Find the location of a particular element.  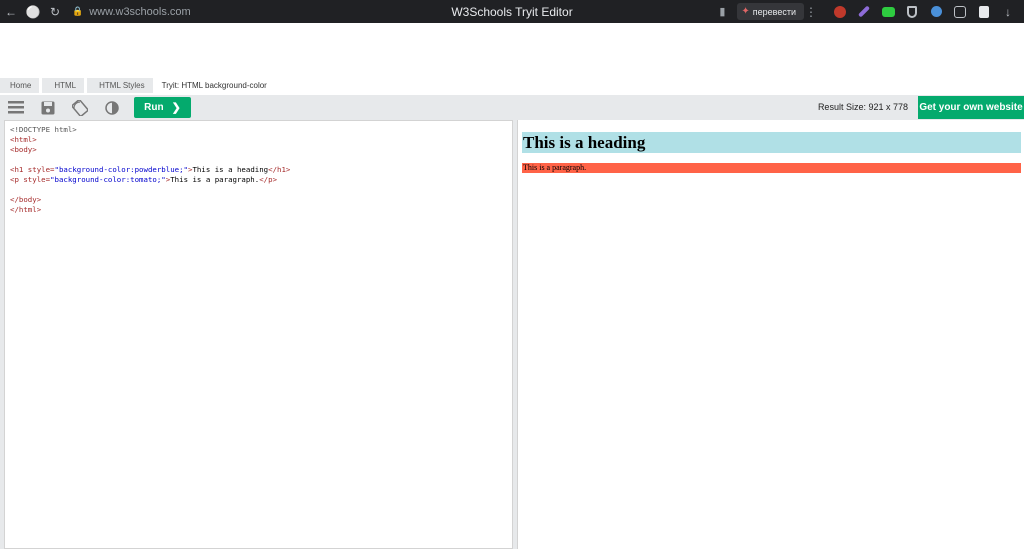

run-label: Run is located at coordinates (154, 107).